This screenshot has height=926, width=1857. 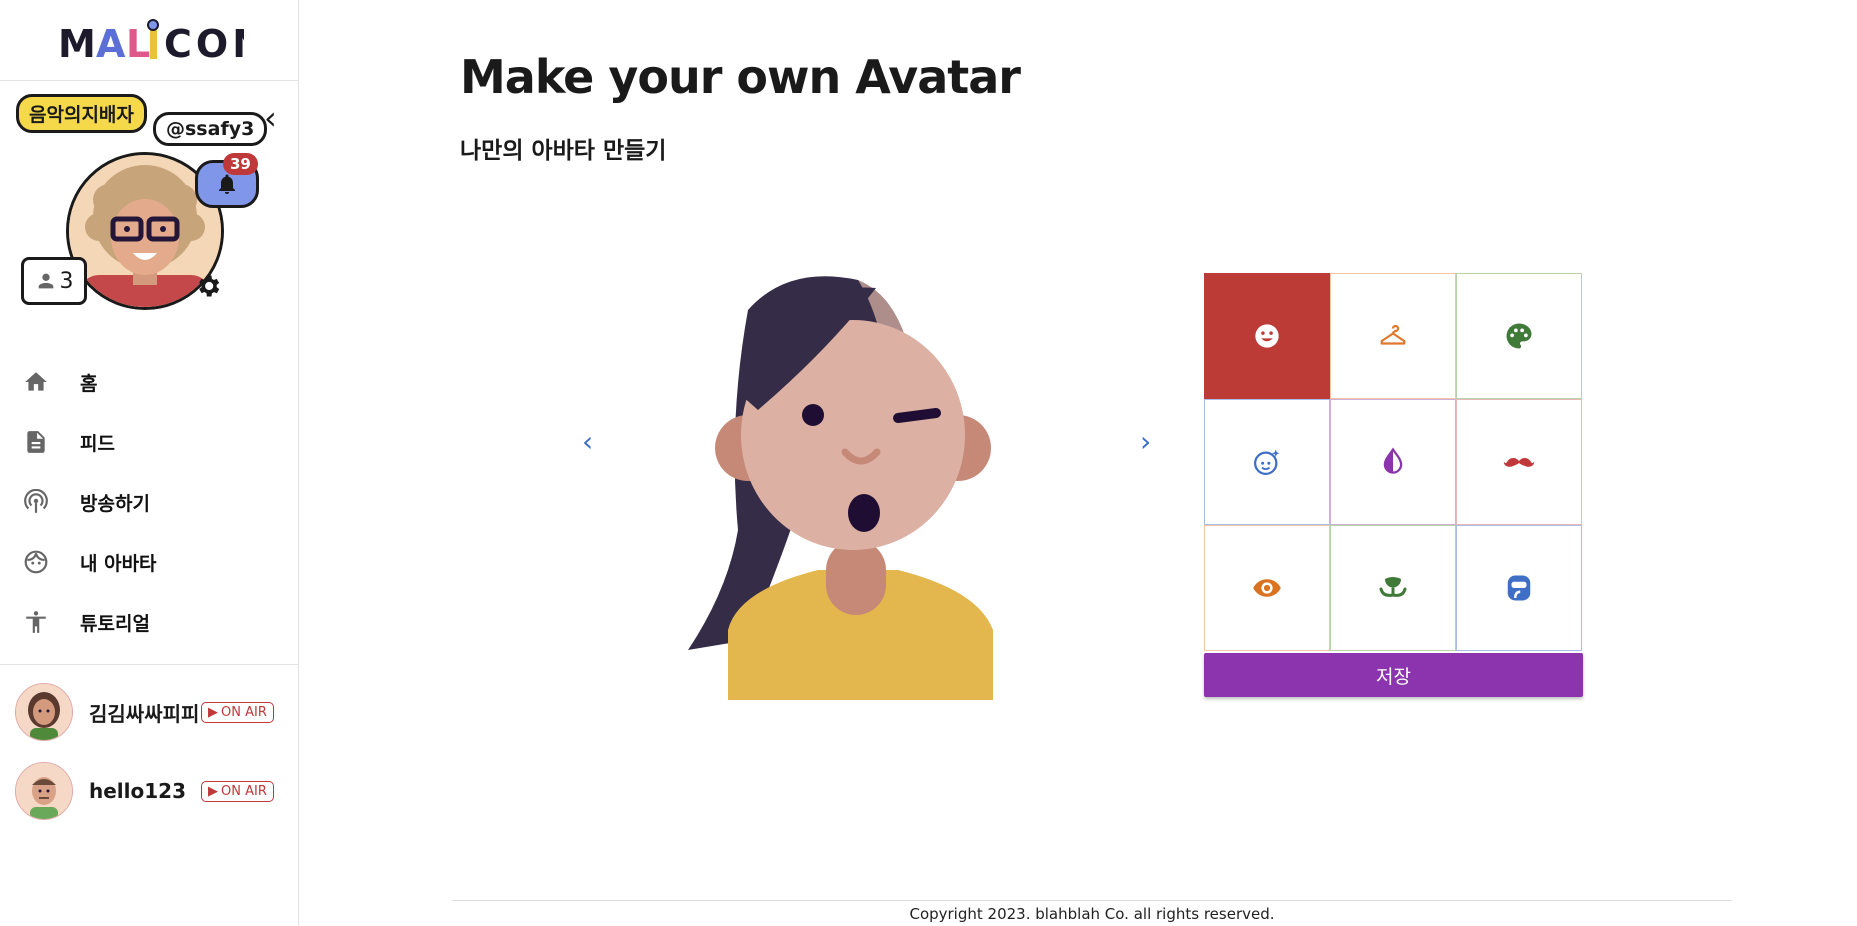 I want to click on option-color, so click(x=1519, y=336).